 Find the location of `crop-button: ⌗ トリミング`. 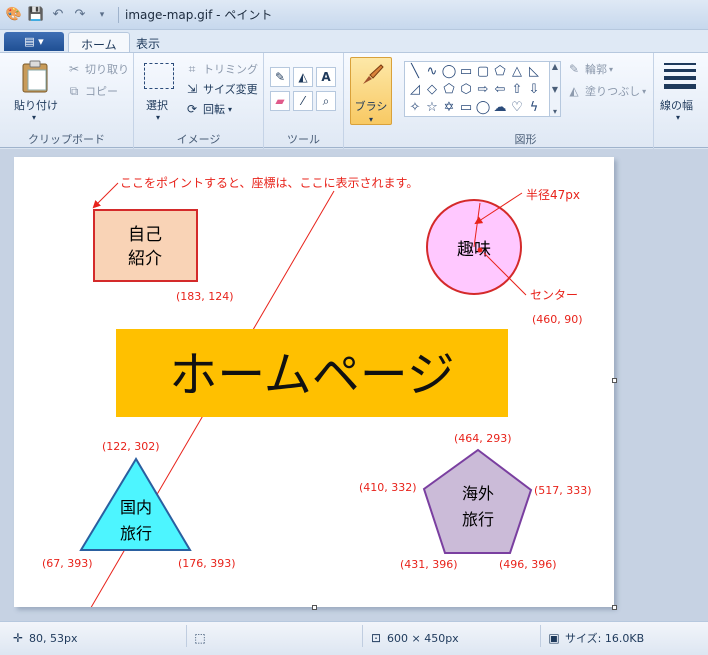

crop-button: ⌗ トリミング is located at coordinates (221, 69).